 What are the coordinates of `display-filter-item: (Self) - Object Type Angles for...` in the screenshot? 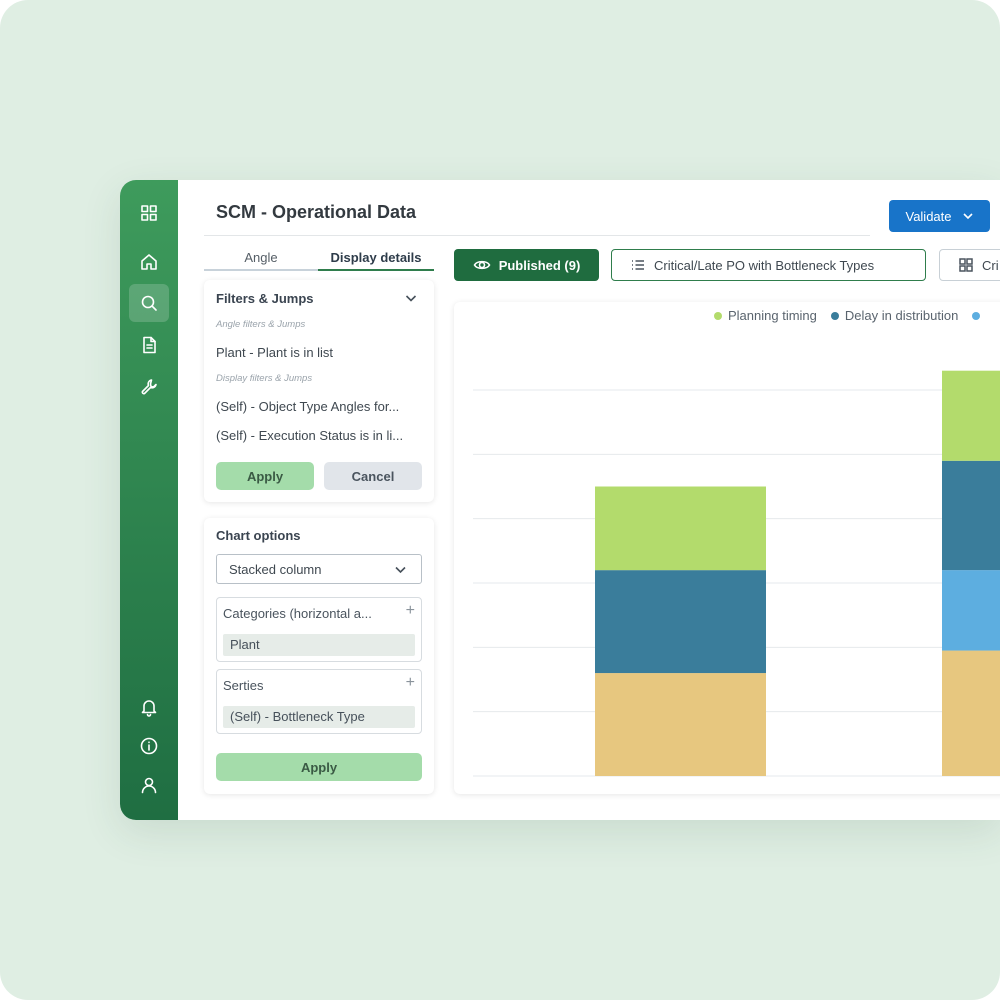 It's located at (318, 406).